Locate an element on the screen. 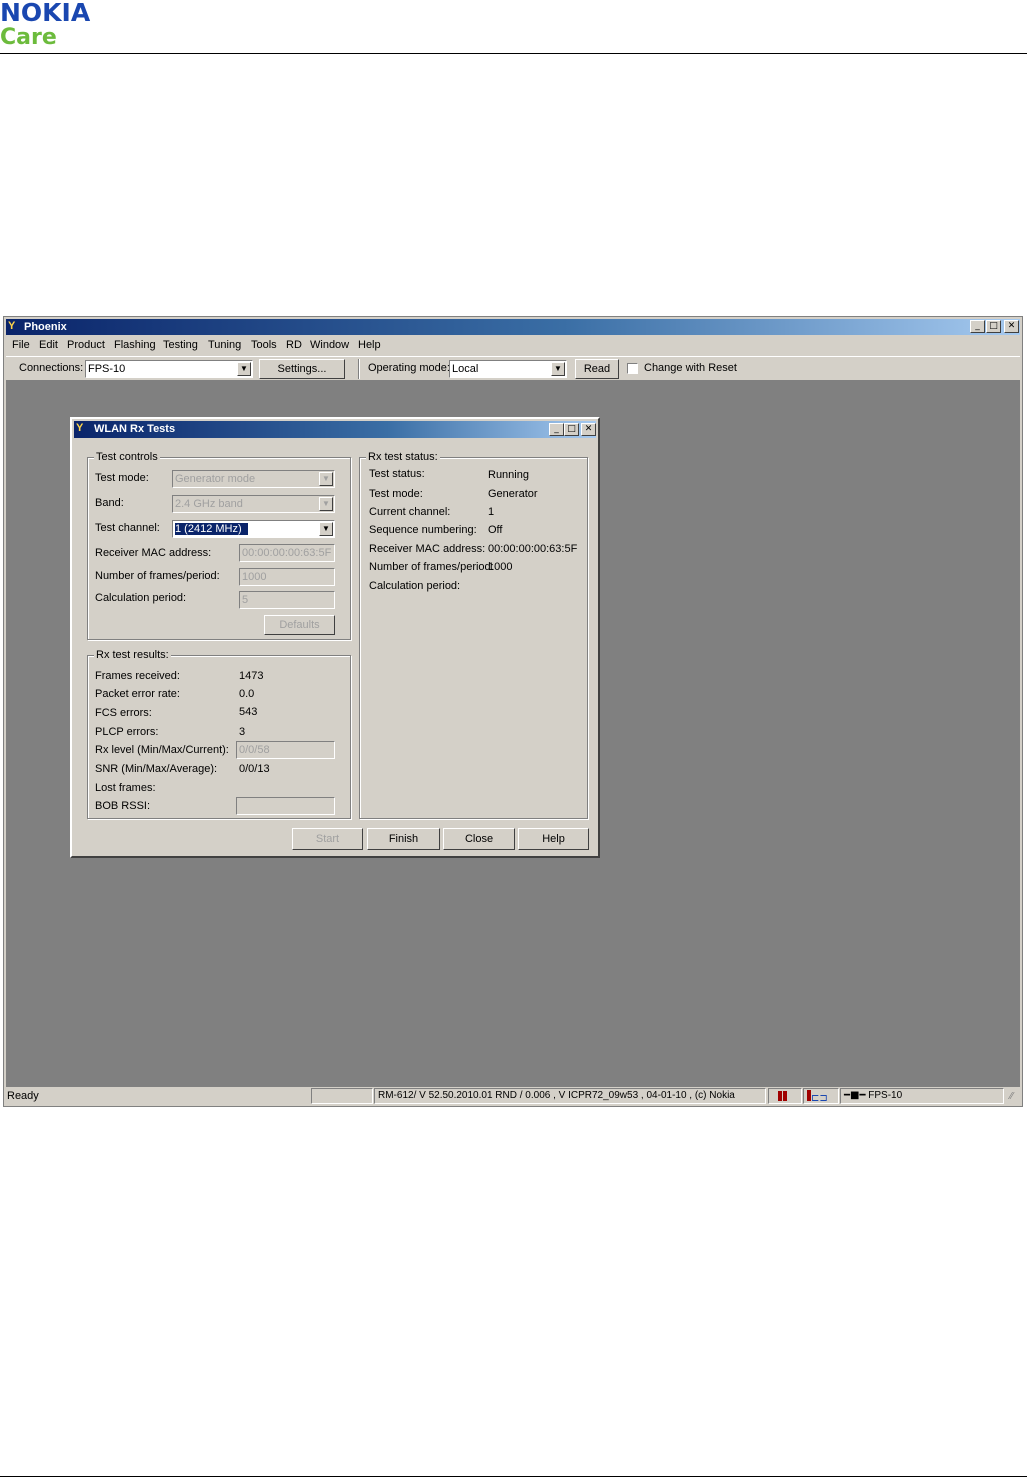 The height and width of the screenshot is (1479, 1027). test-mode-label: Test mode: is located at coordinates (122, 478).